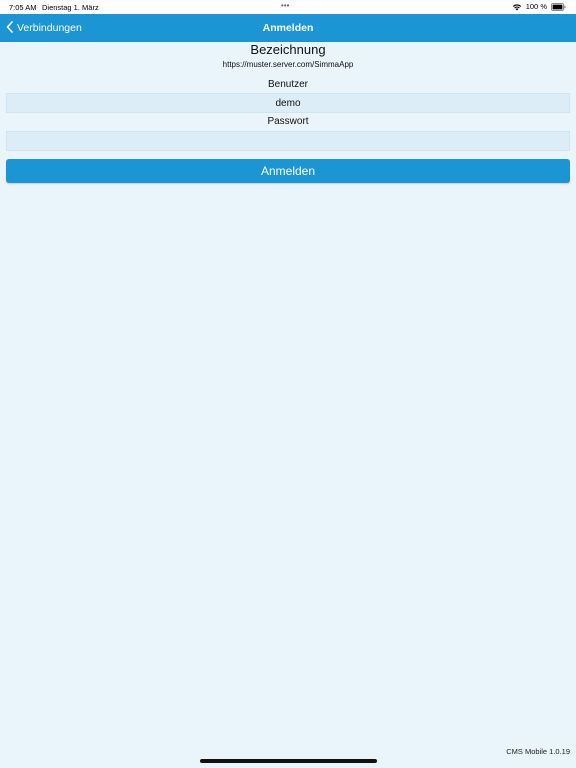  I want to click on version-label: CMS Mobile 1.0.19, so click(538, 751).